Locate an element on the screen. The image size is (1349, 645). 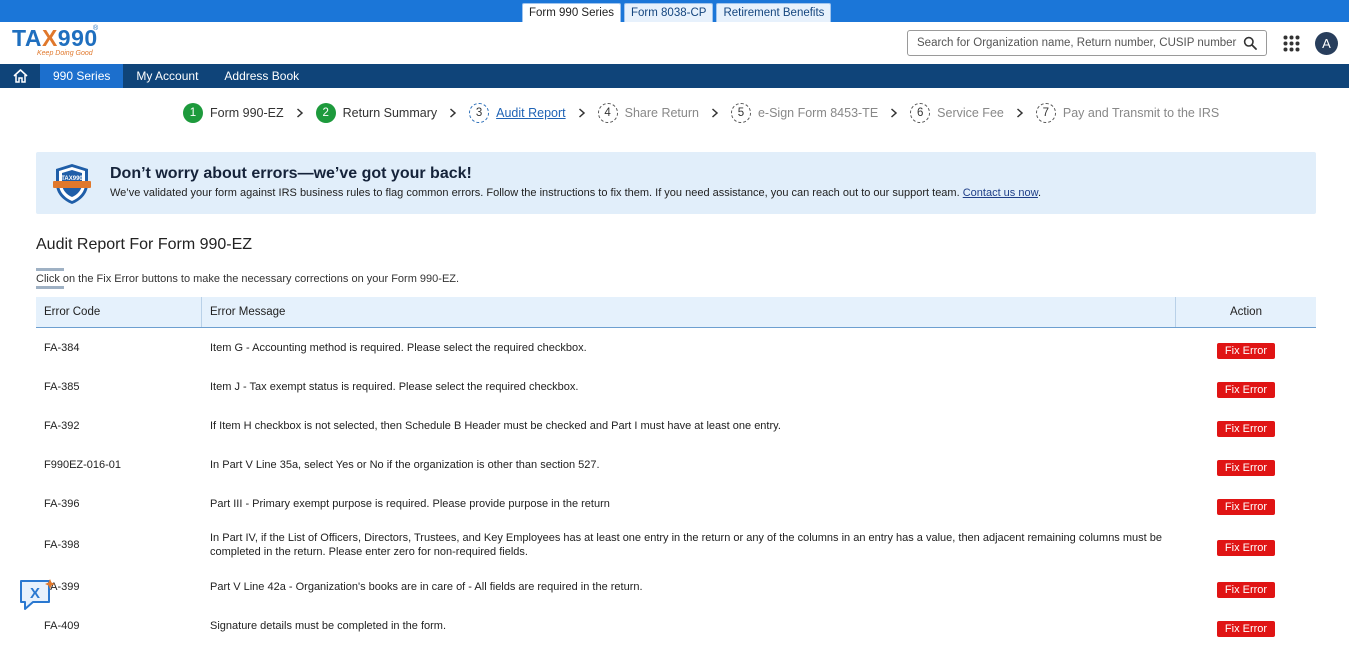
error-code: FA-396 is located at coordinates (62, 503).